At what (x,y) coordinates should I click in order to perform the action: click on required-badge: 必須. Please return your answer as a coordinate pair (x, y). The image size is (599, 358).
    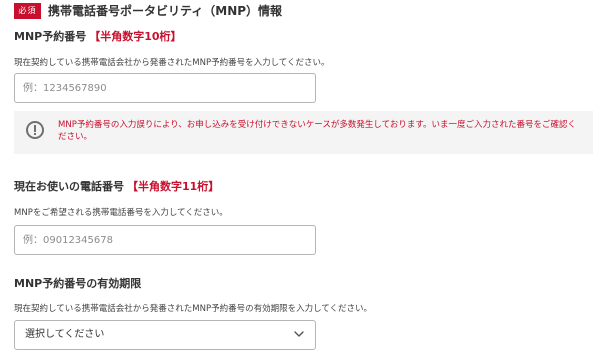
    Looking at the image, I should click on (27, 11).